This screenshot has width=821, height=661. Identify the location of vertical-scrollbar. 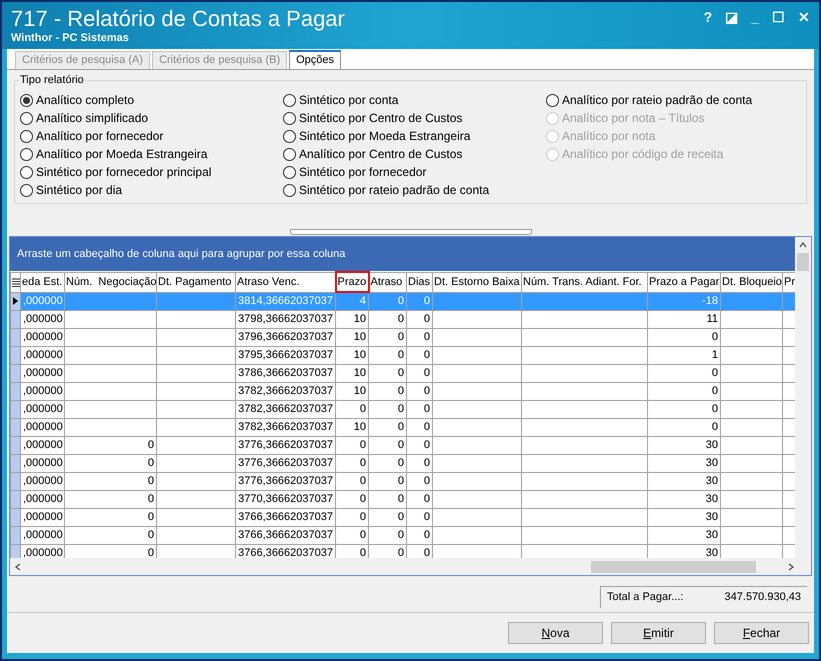
(803, 397).